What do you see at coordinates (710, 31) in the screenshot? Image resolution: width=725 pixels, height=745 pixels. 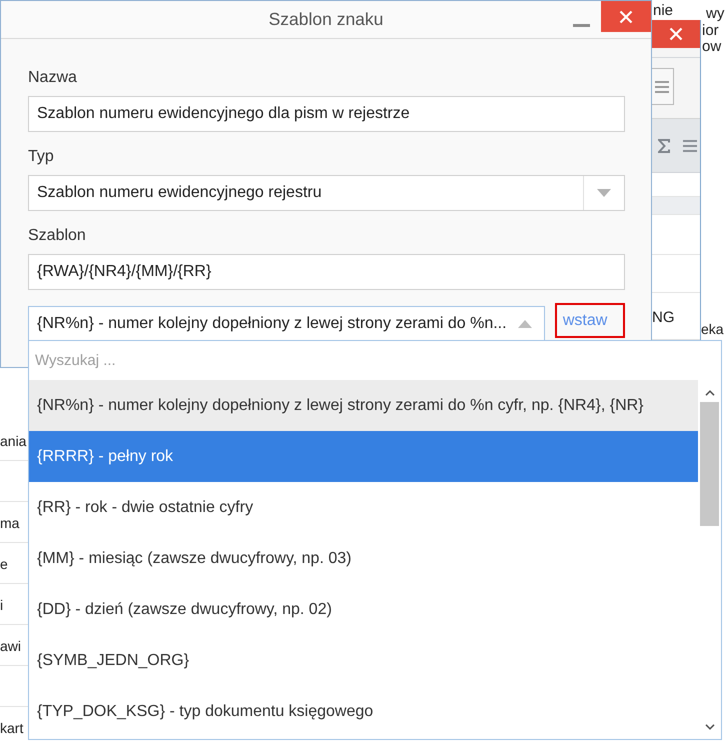 I see `background-text: ior` at bounding box center [710, 31].